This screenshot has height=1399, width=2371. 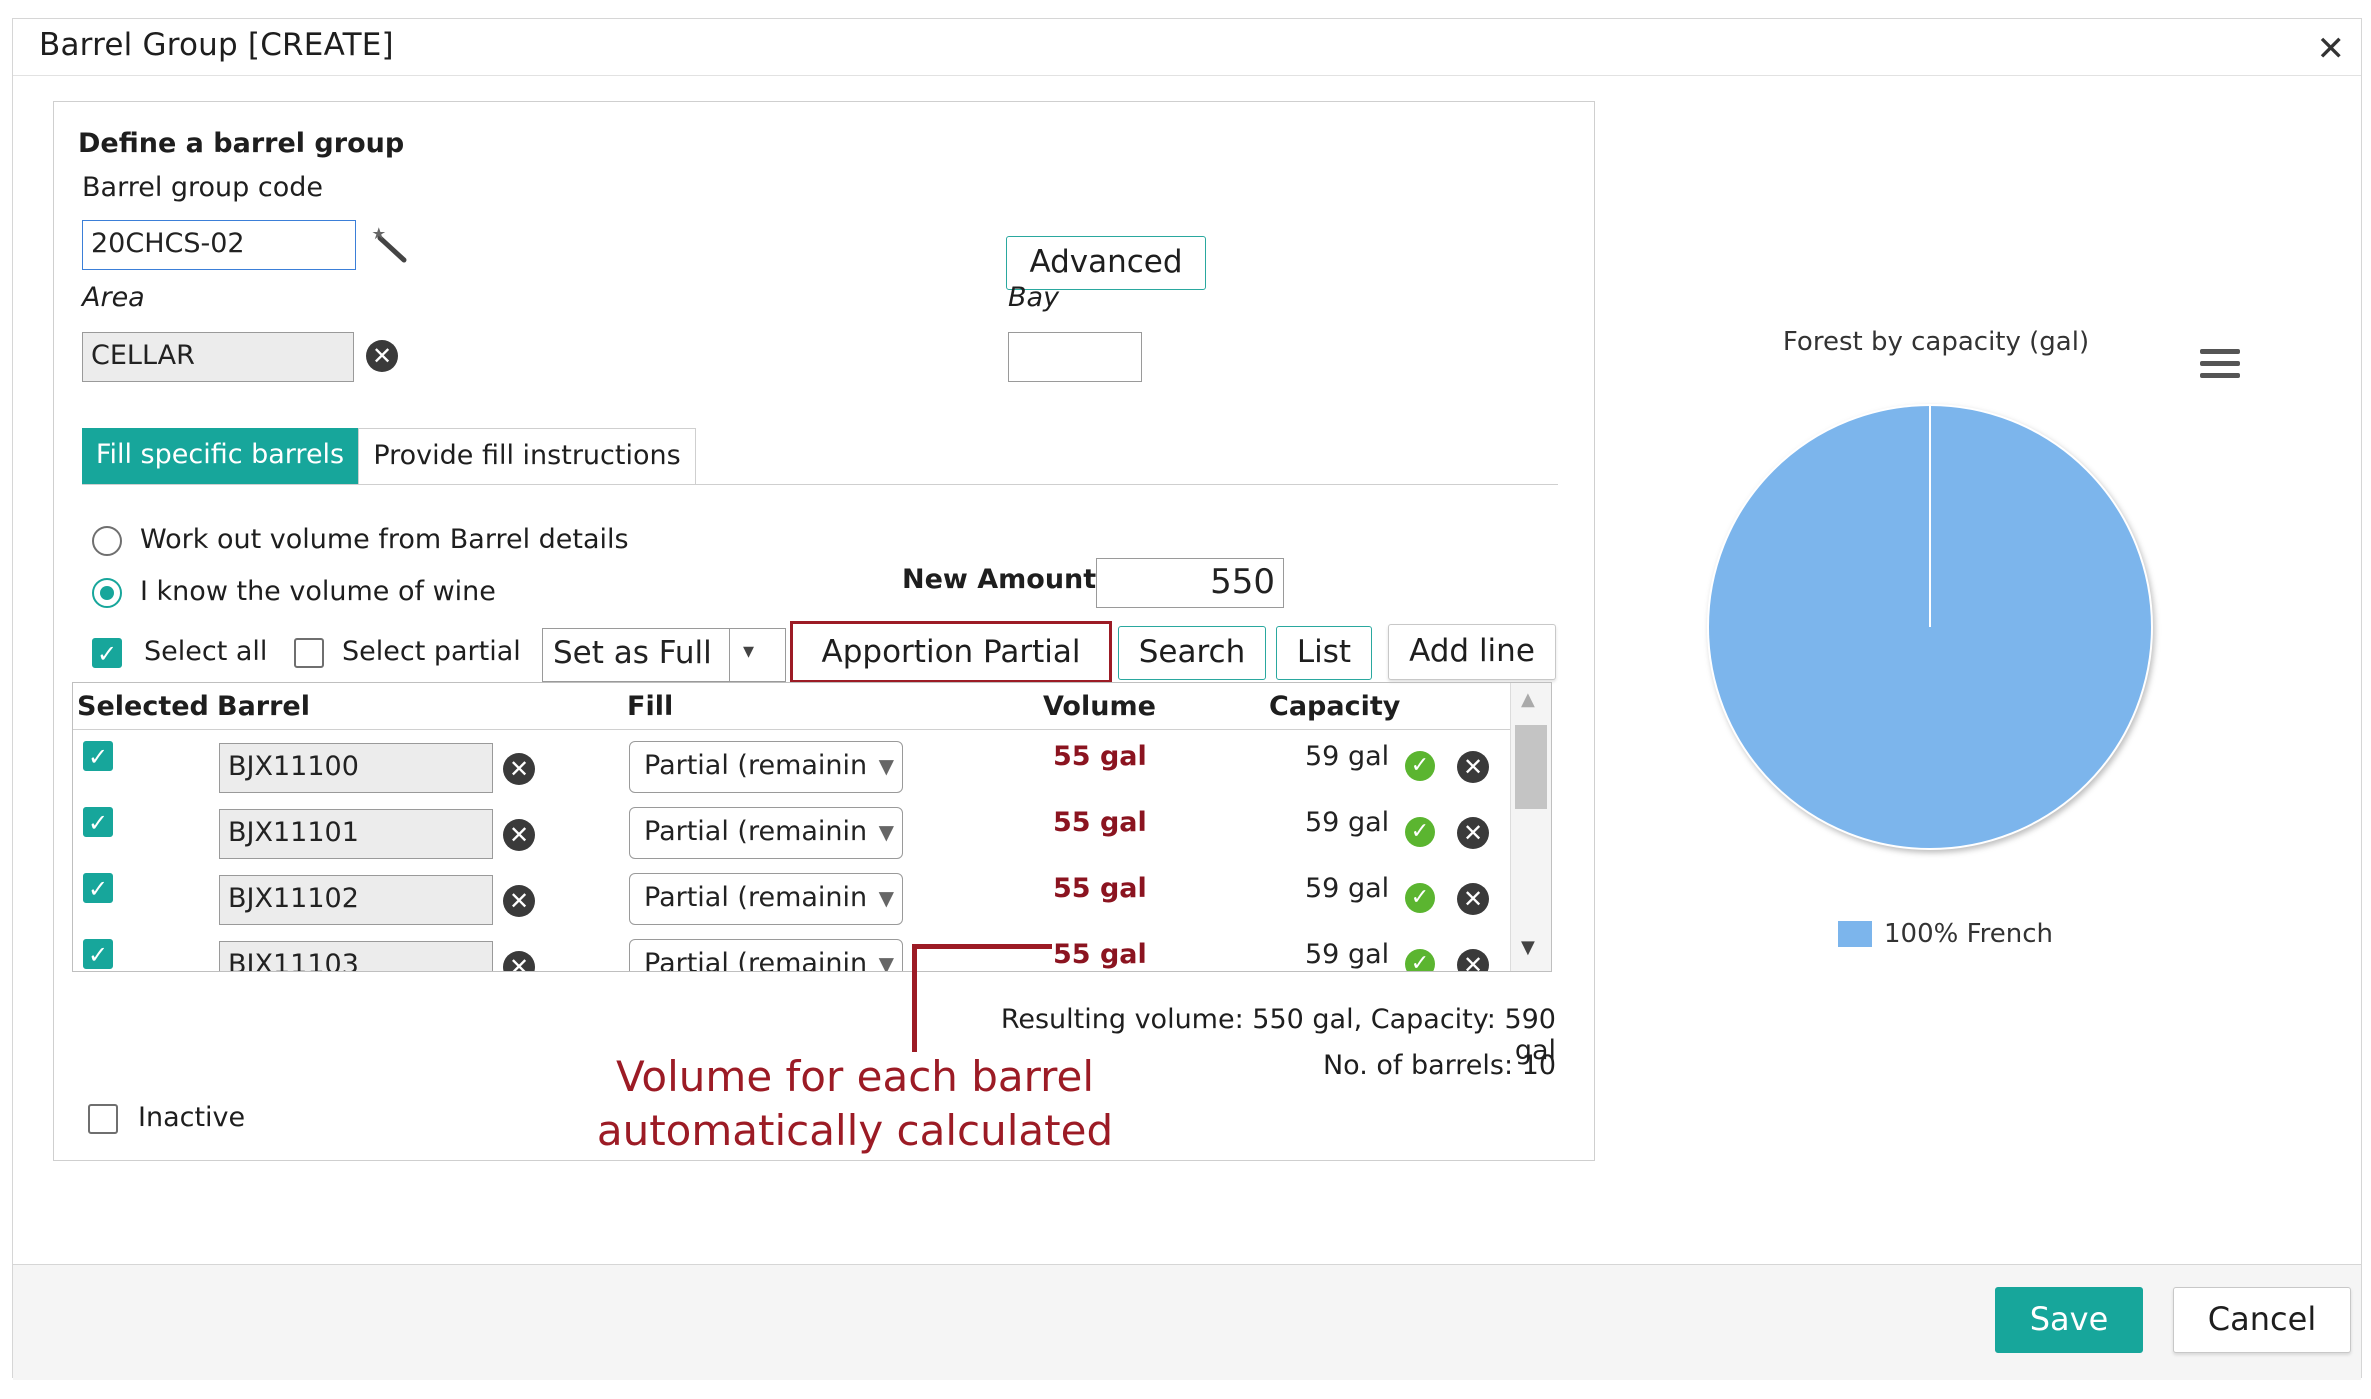 I want to click on dialog-titlebar: Barrel Group [CREATE] ✕, so click(x=1187, y=47).